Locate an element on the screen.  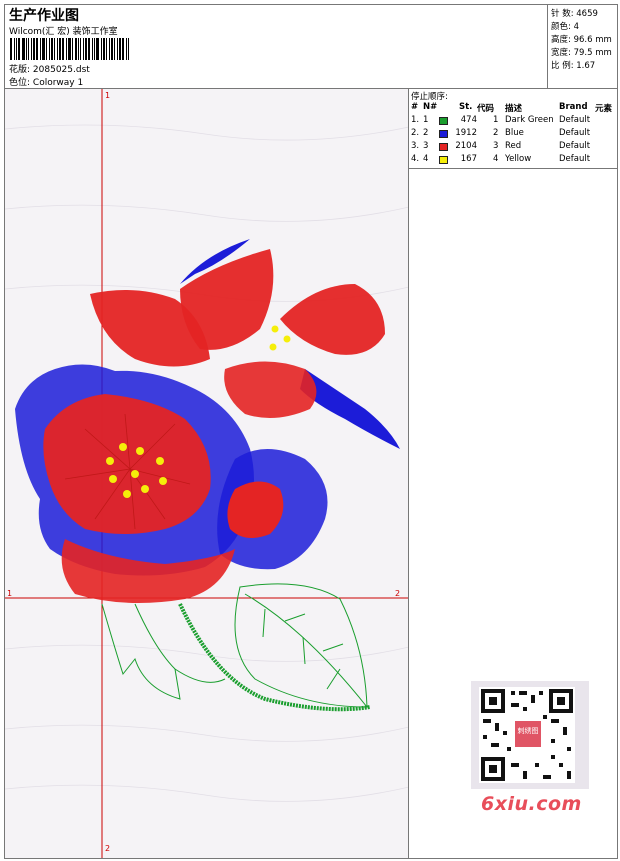
col-element: 元素 is located at coordinates (604, 109).